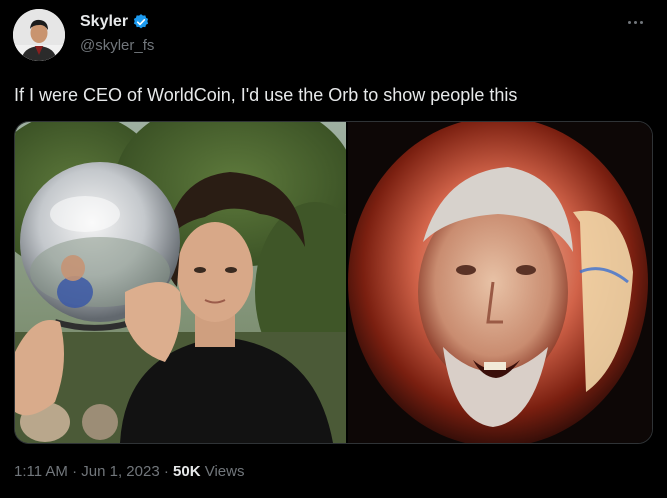 Image resolution: width=667 pixels, height=498 pixels. I want to click on views-label: Views, so click(224, 471).